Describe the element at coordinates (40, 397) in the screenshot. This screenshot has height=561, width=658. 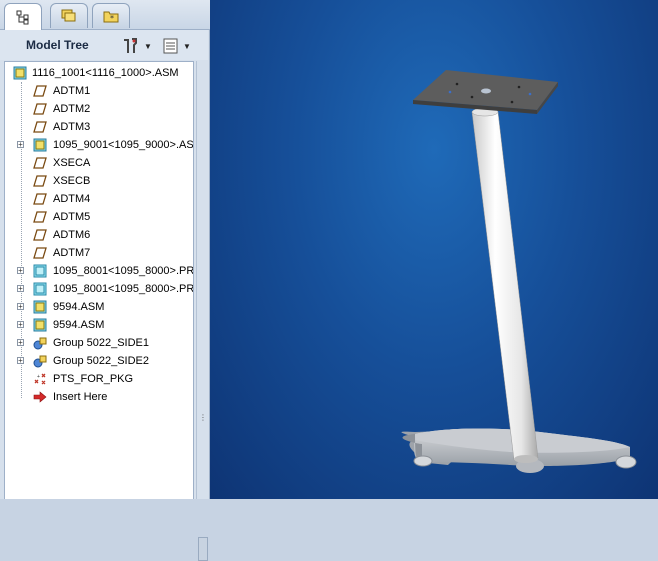
I see `insert-arrow-icon` at that location.